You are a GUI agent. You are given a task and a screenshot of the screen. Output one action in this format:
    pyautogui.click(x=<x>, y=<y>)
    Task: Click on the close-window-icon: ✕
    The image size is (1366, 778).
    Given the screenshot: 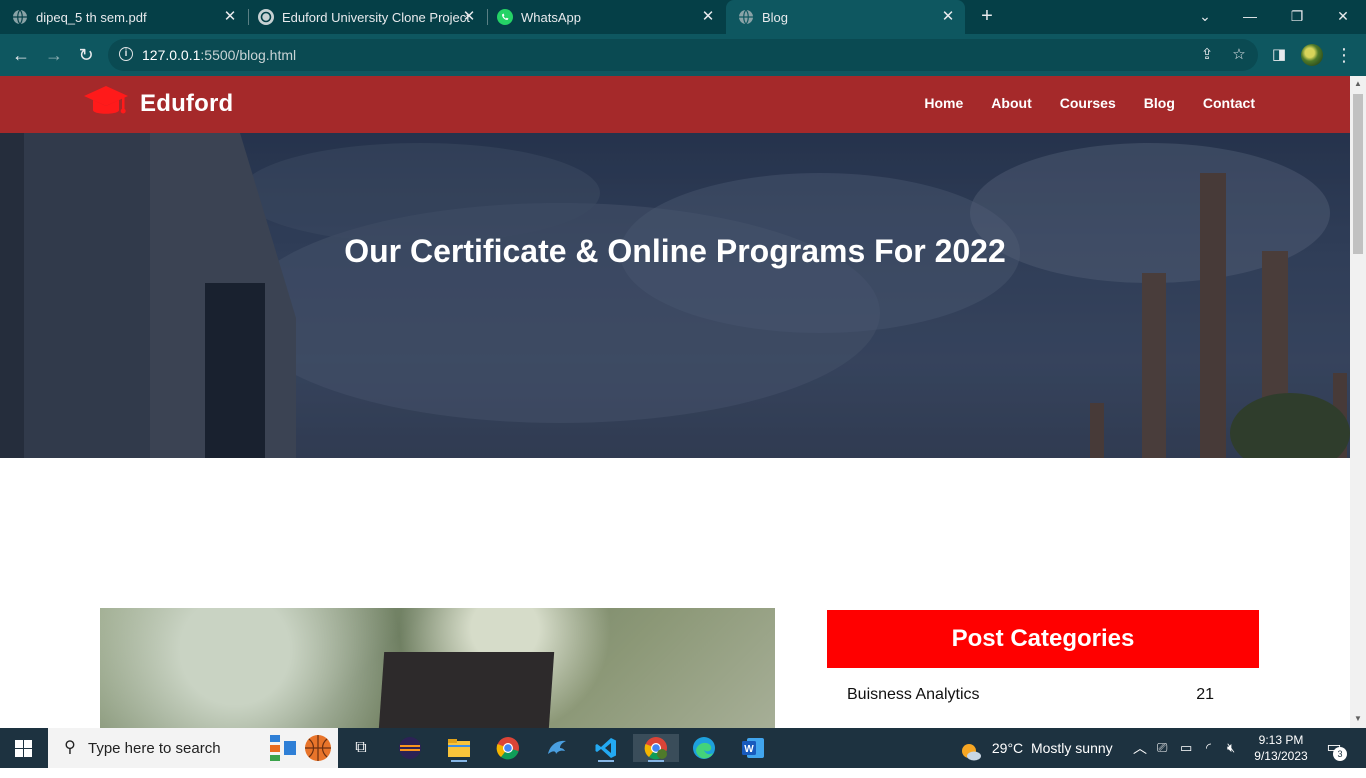 What is the action you would take?
    pyautogui.click(x=1343, y=16)
    